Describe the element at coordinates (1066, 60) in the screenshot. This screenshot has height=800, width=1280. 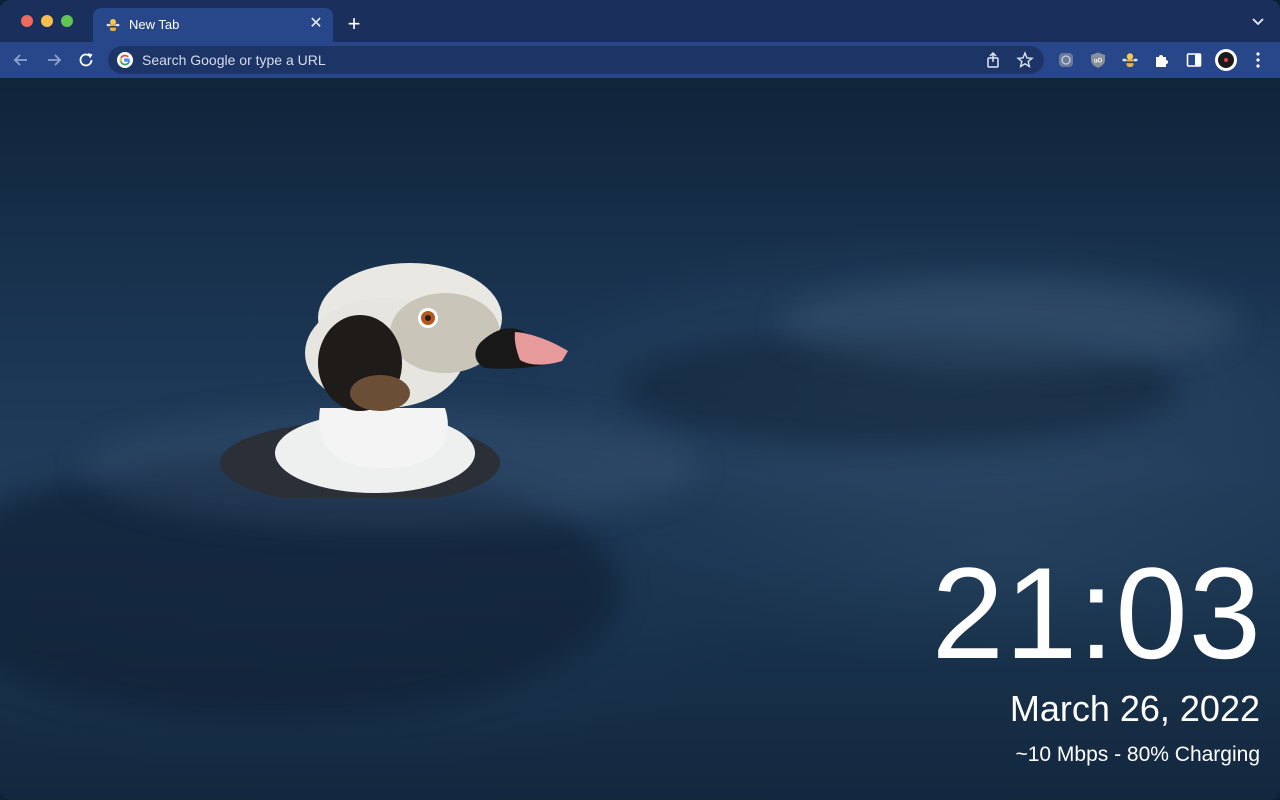
I see `extension-shield-icon` at that location.